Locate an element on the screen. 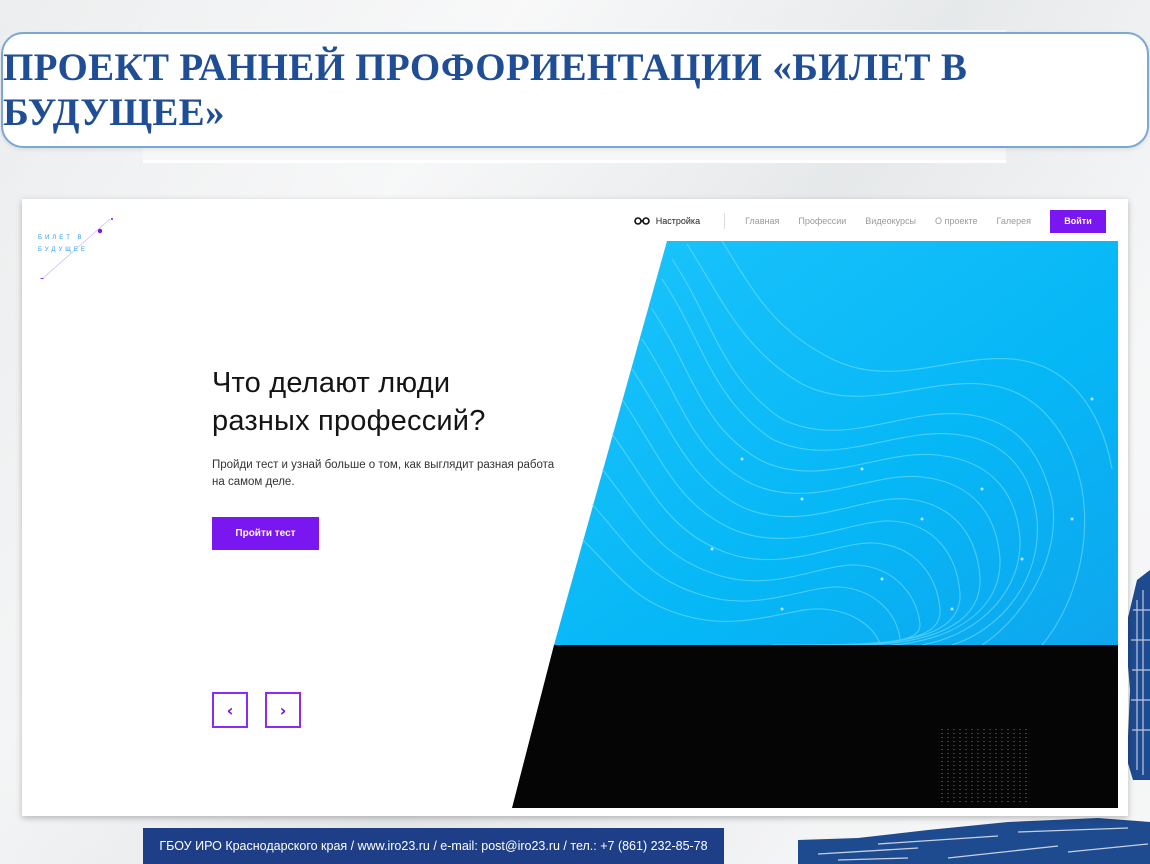 This screenshot has height=864, width=1150. chevron-left-icon: ‹ is located at coordinates (230, 710).